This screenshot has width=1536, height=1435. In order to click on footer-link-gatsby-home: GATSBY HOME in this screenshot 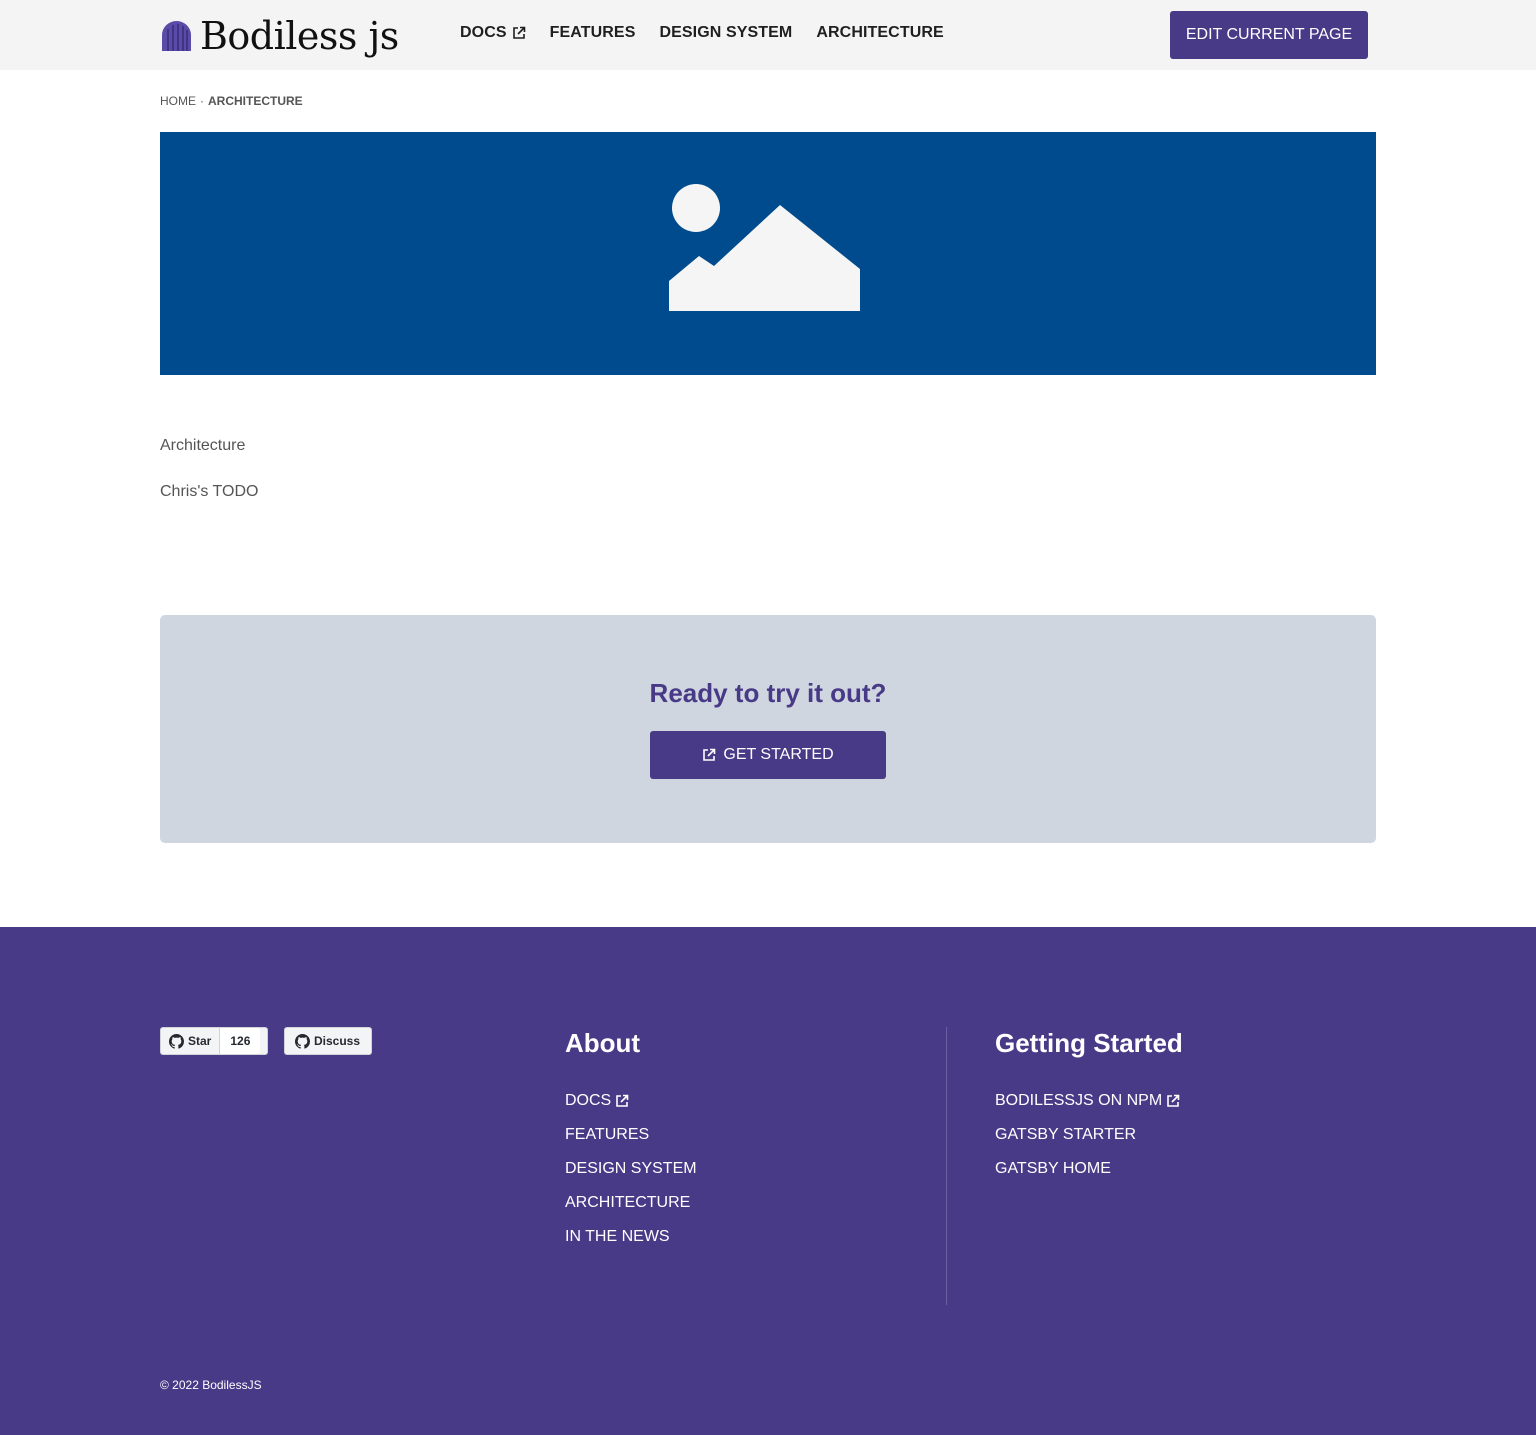, I will do `click(1089, 1169)`.